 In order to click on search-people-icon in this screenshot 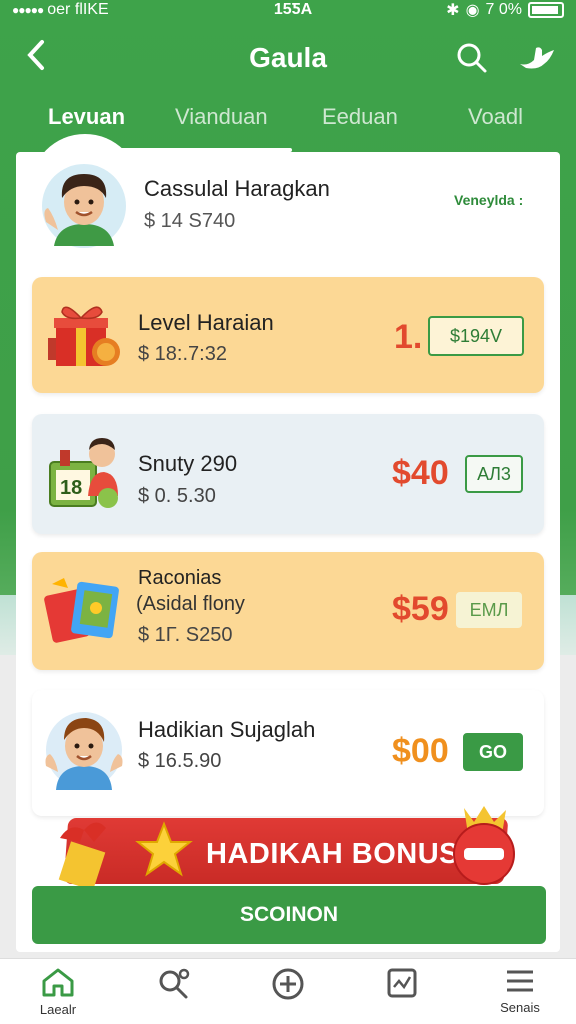, I will do `click(174, 983)`.